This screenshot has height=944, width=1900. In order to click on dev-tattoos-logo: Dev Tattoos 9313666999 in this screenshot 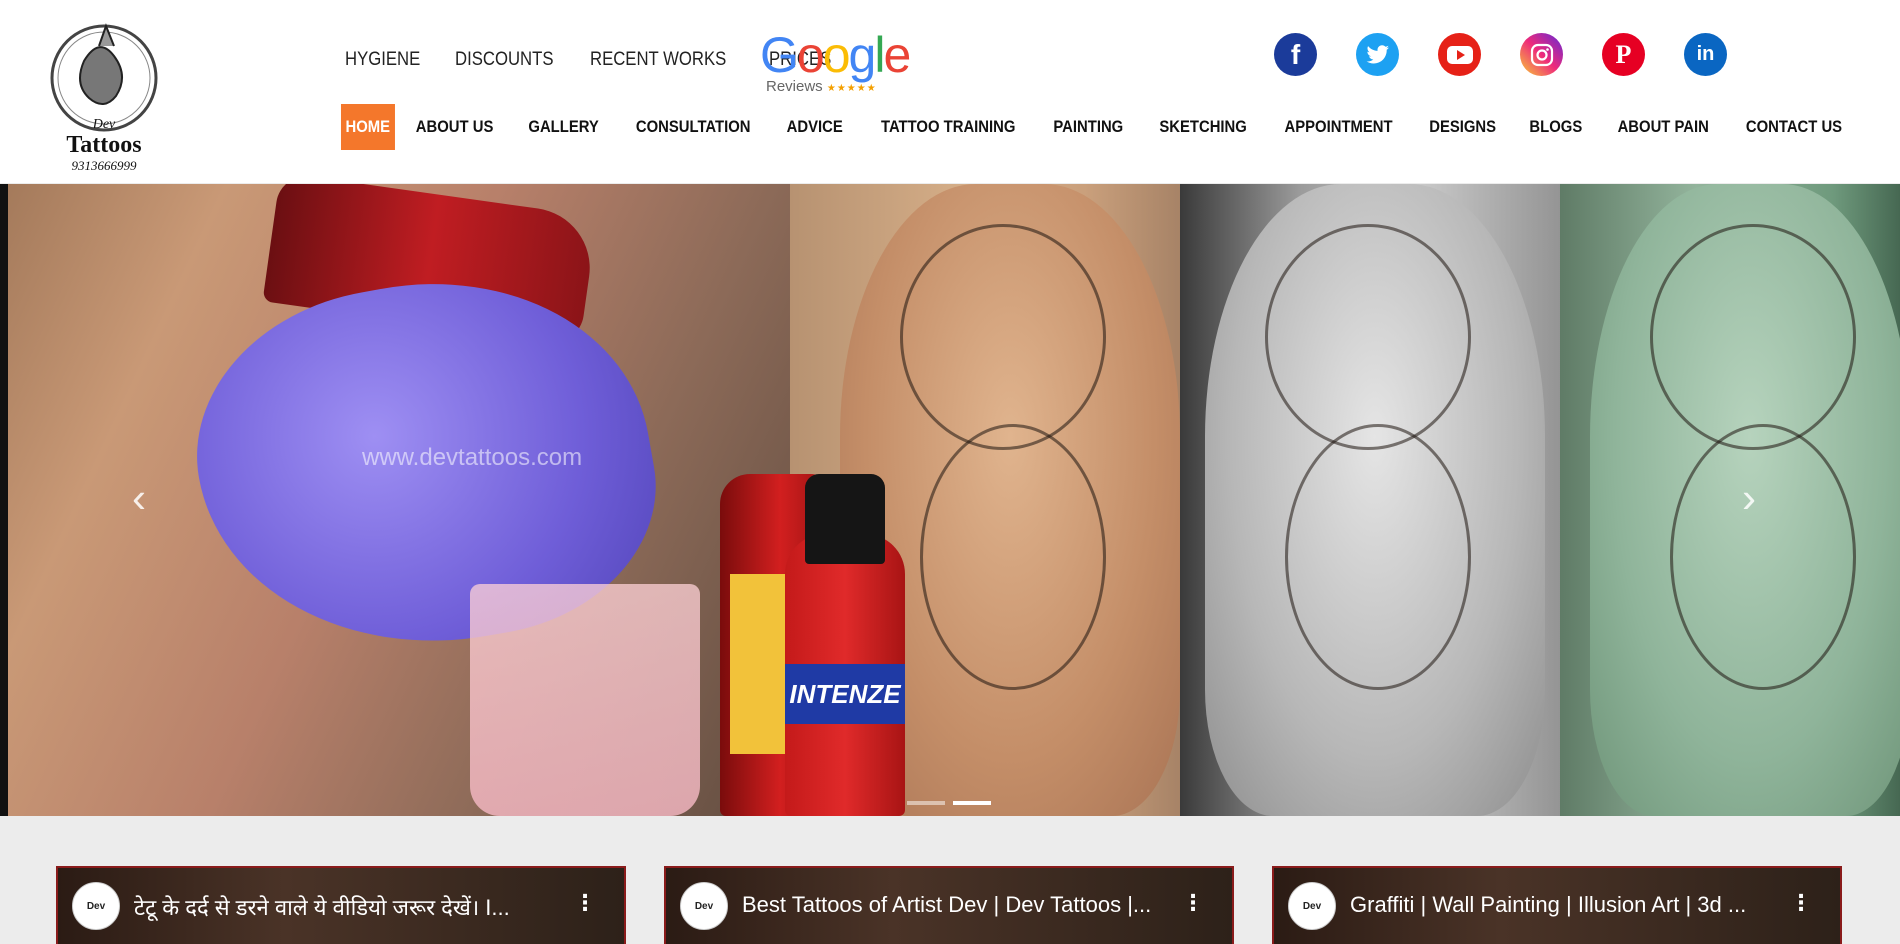, I will do `click(109, 99)`.